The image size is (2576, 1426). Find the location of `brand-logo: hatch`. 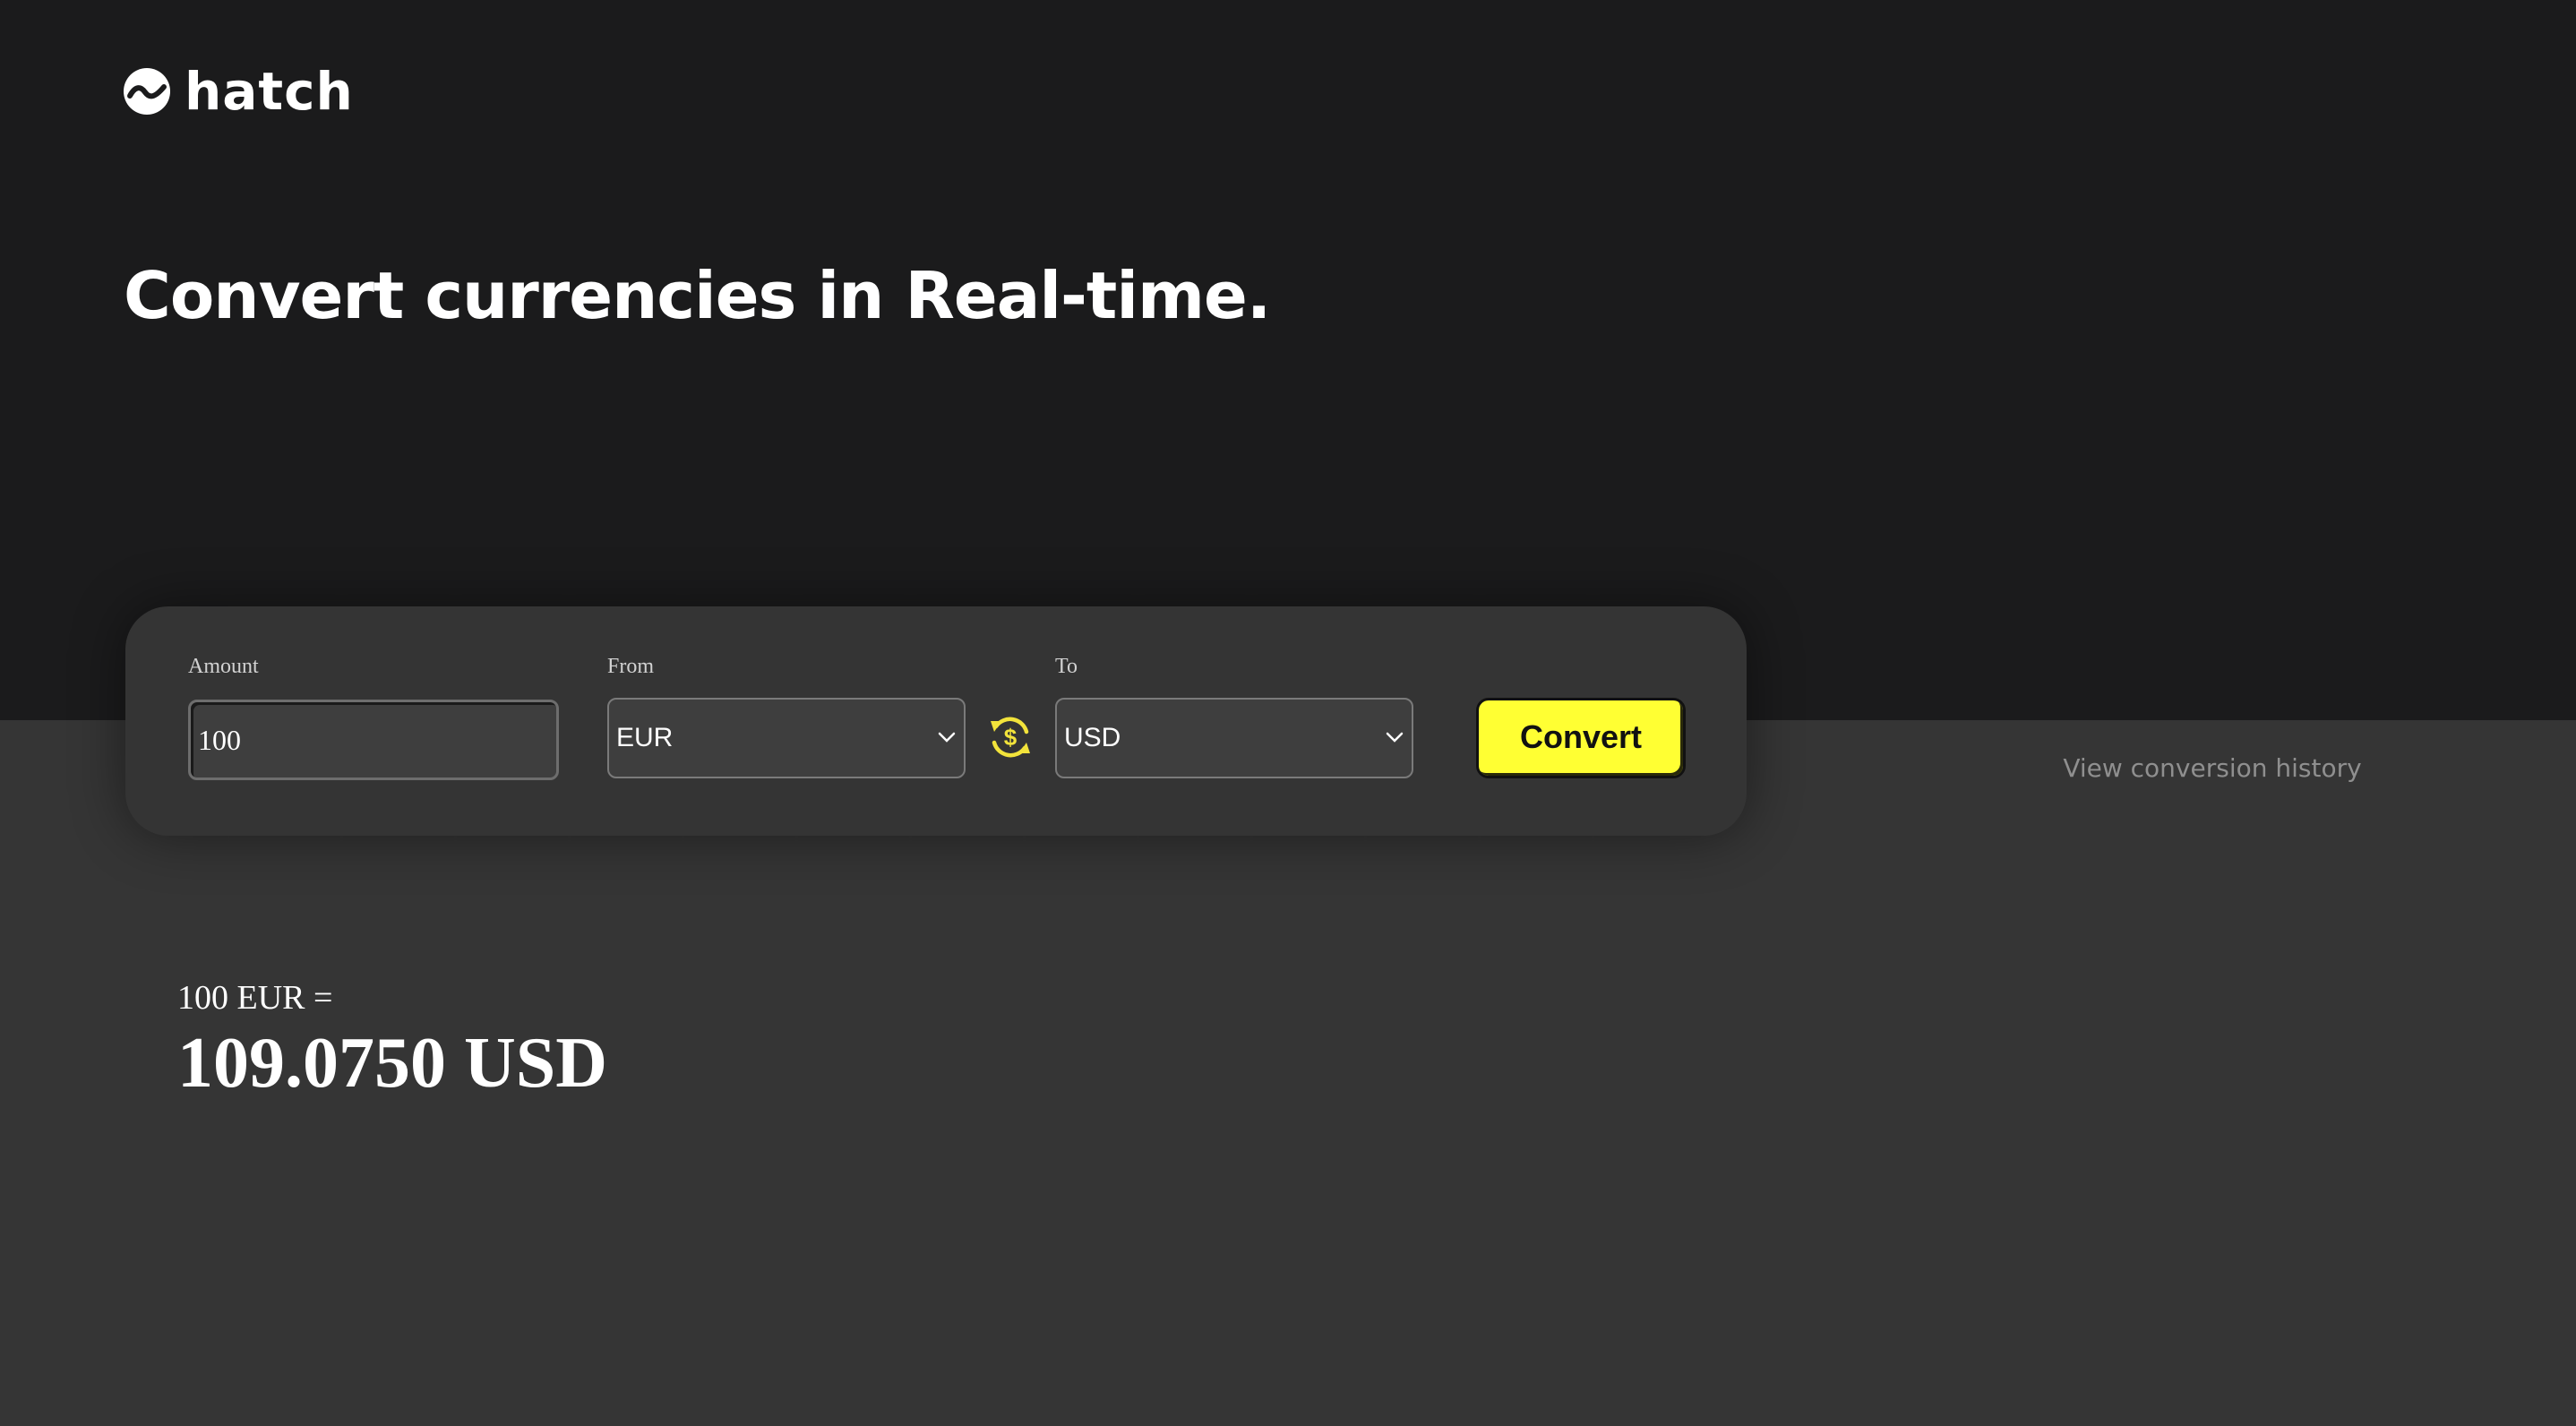

brand-logo: hatch is located at coordinates (239, 91).